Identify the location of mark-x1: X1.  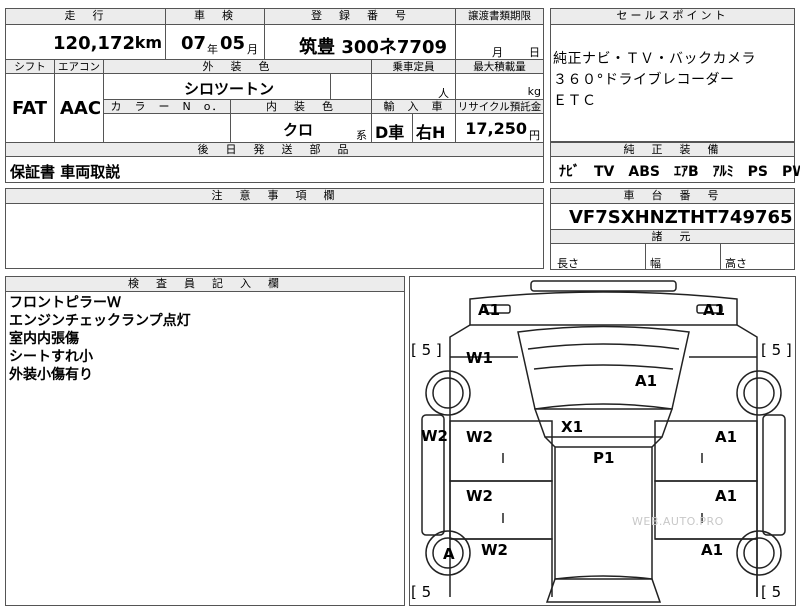
(572, 427).